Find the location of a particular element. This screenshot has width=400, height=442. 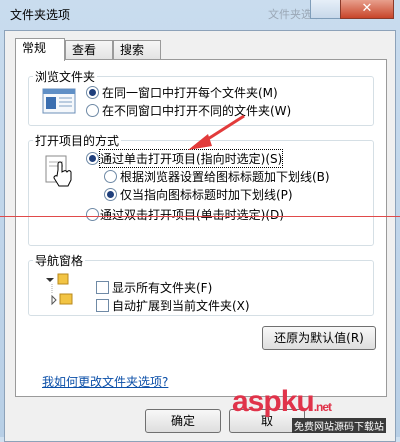

annotation-line is located at coordinates (200, 216).